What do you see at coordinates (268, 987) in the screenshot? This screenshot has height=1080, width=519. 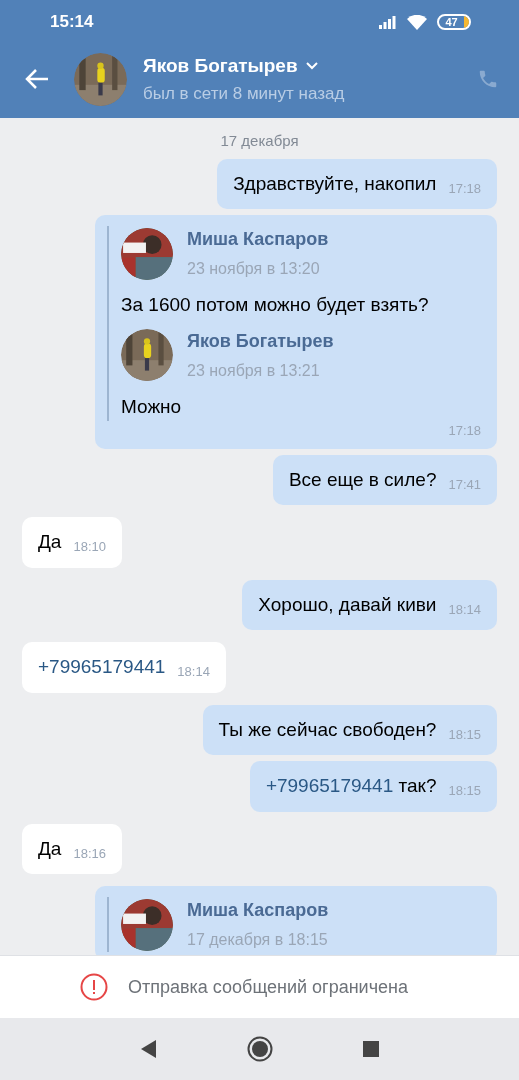 I see `restriction-notice: Отправка сообщений ограничена` at bounding box center [268, 987].